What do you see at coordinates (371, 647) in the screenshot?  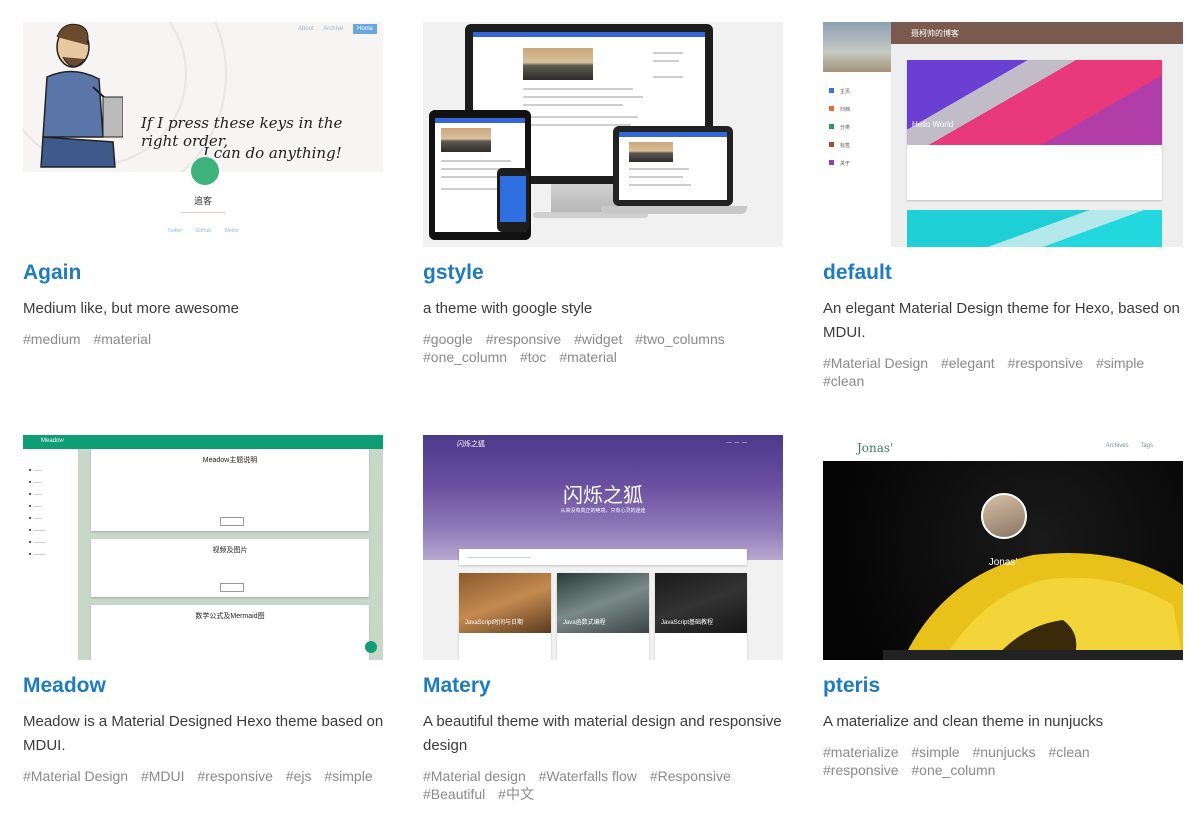 I see `scroll-top-icon` at bounding box center [371, 647].